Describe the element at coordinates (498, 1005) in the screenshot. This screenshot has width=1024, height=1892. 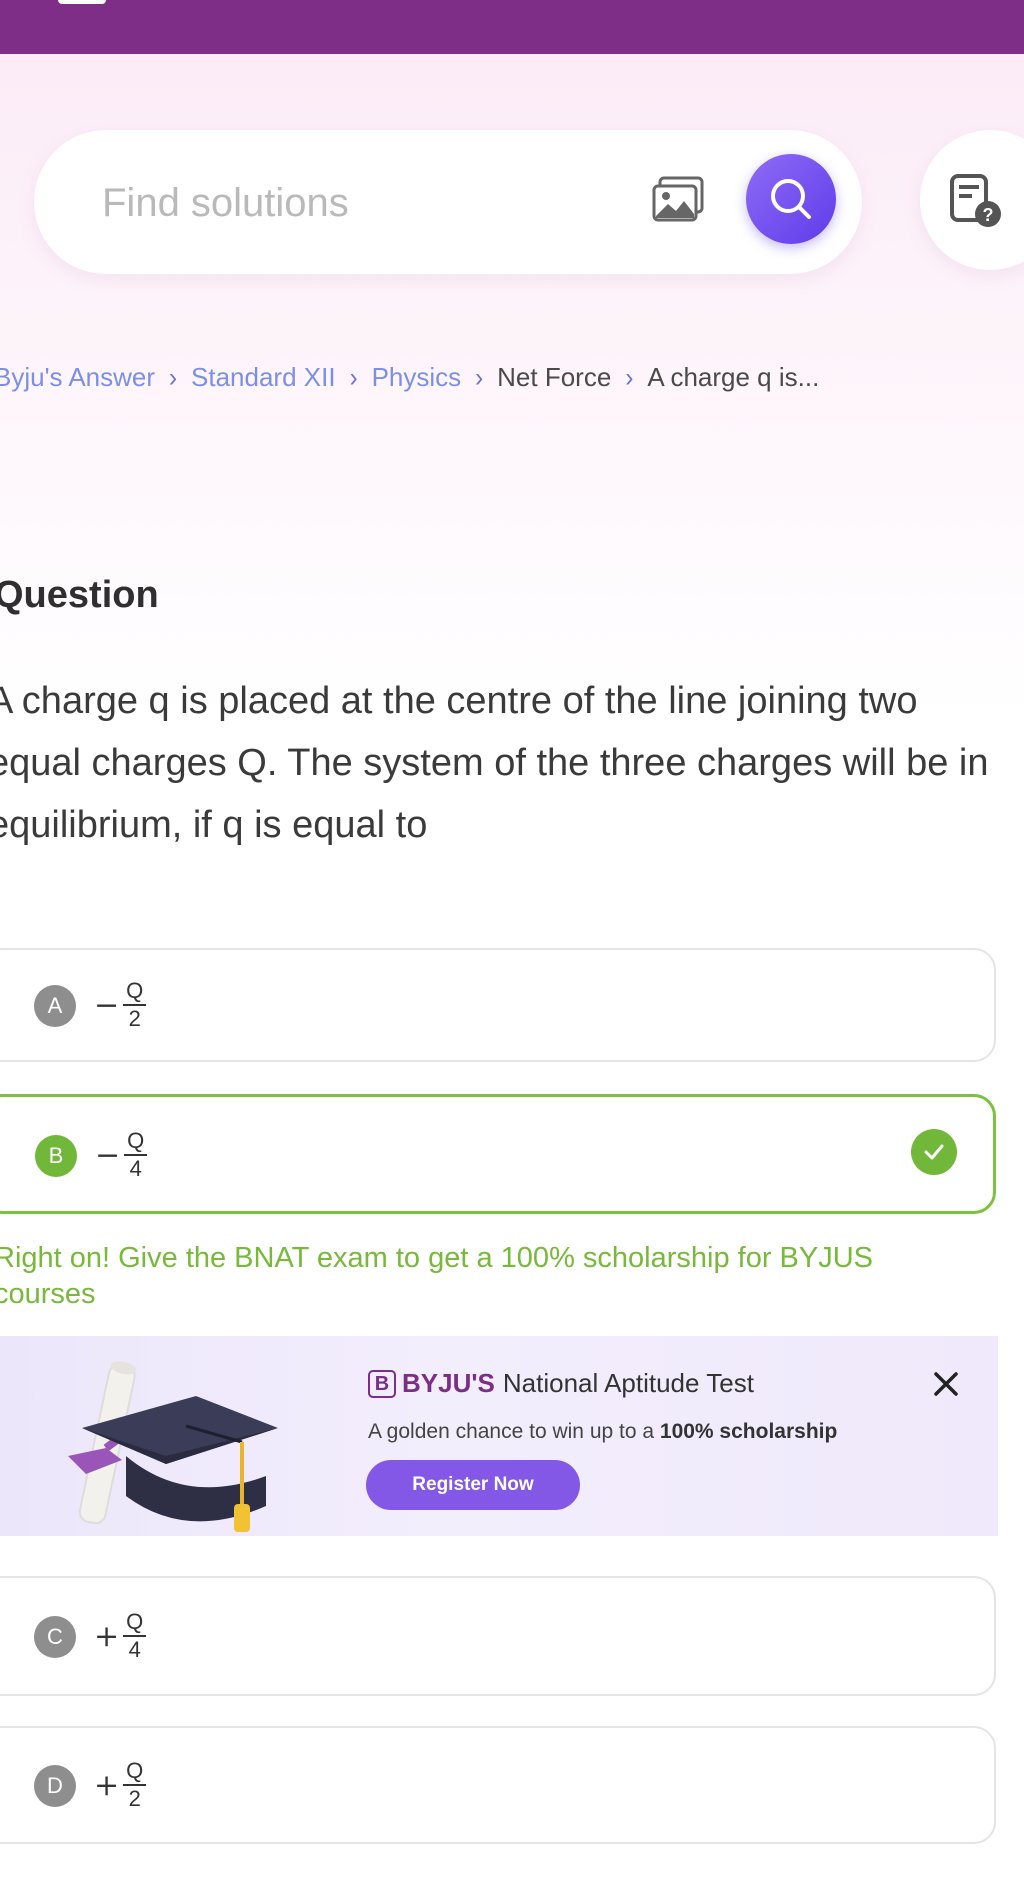
I see `option-a: A − Q2` at that location.